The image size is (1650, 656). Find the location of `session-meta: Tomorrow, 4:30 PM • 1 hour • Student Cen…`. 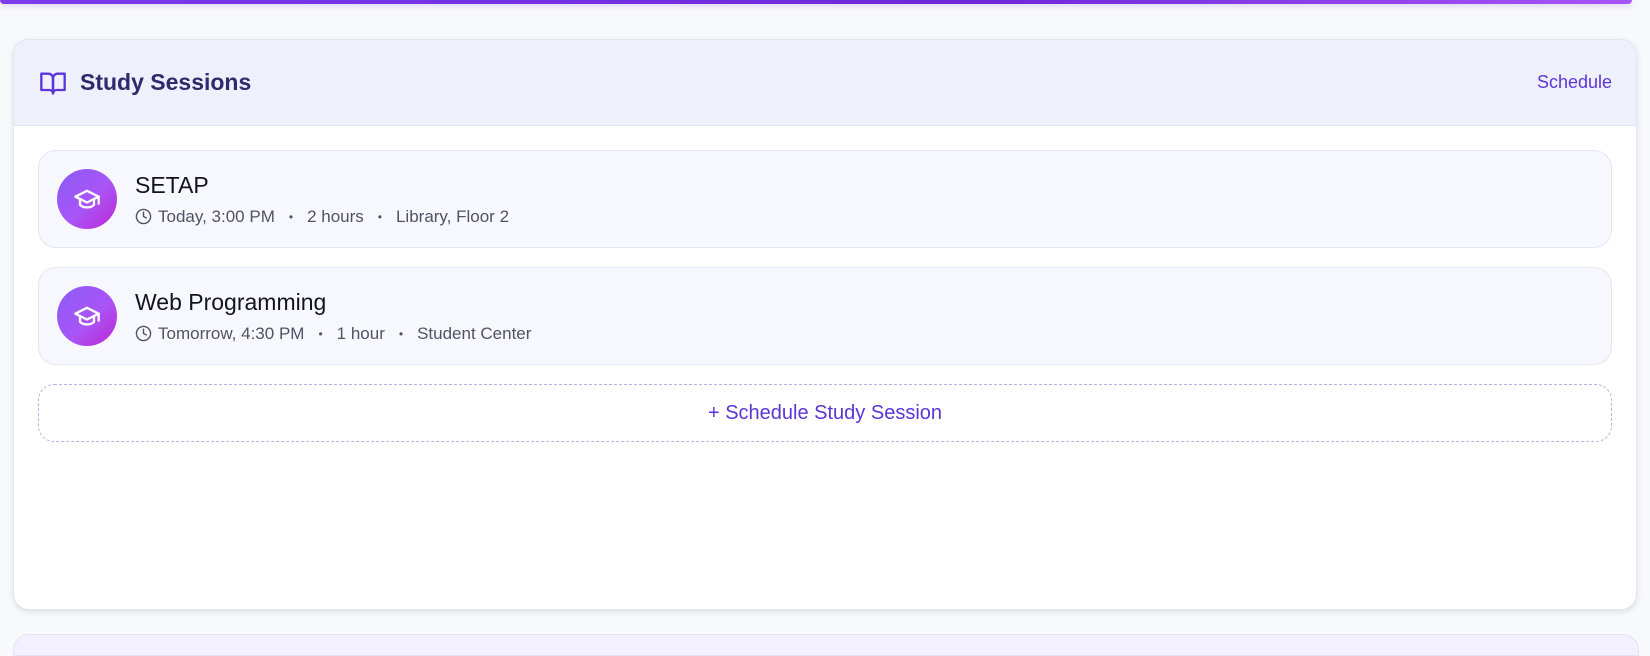

session-meta: Tomorrow, 4:30 PM • 1 hour • Student Cen… is located at coordinates (333, 334).